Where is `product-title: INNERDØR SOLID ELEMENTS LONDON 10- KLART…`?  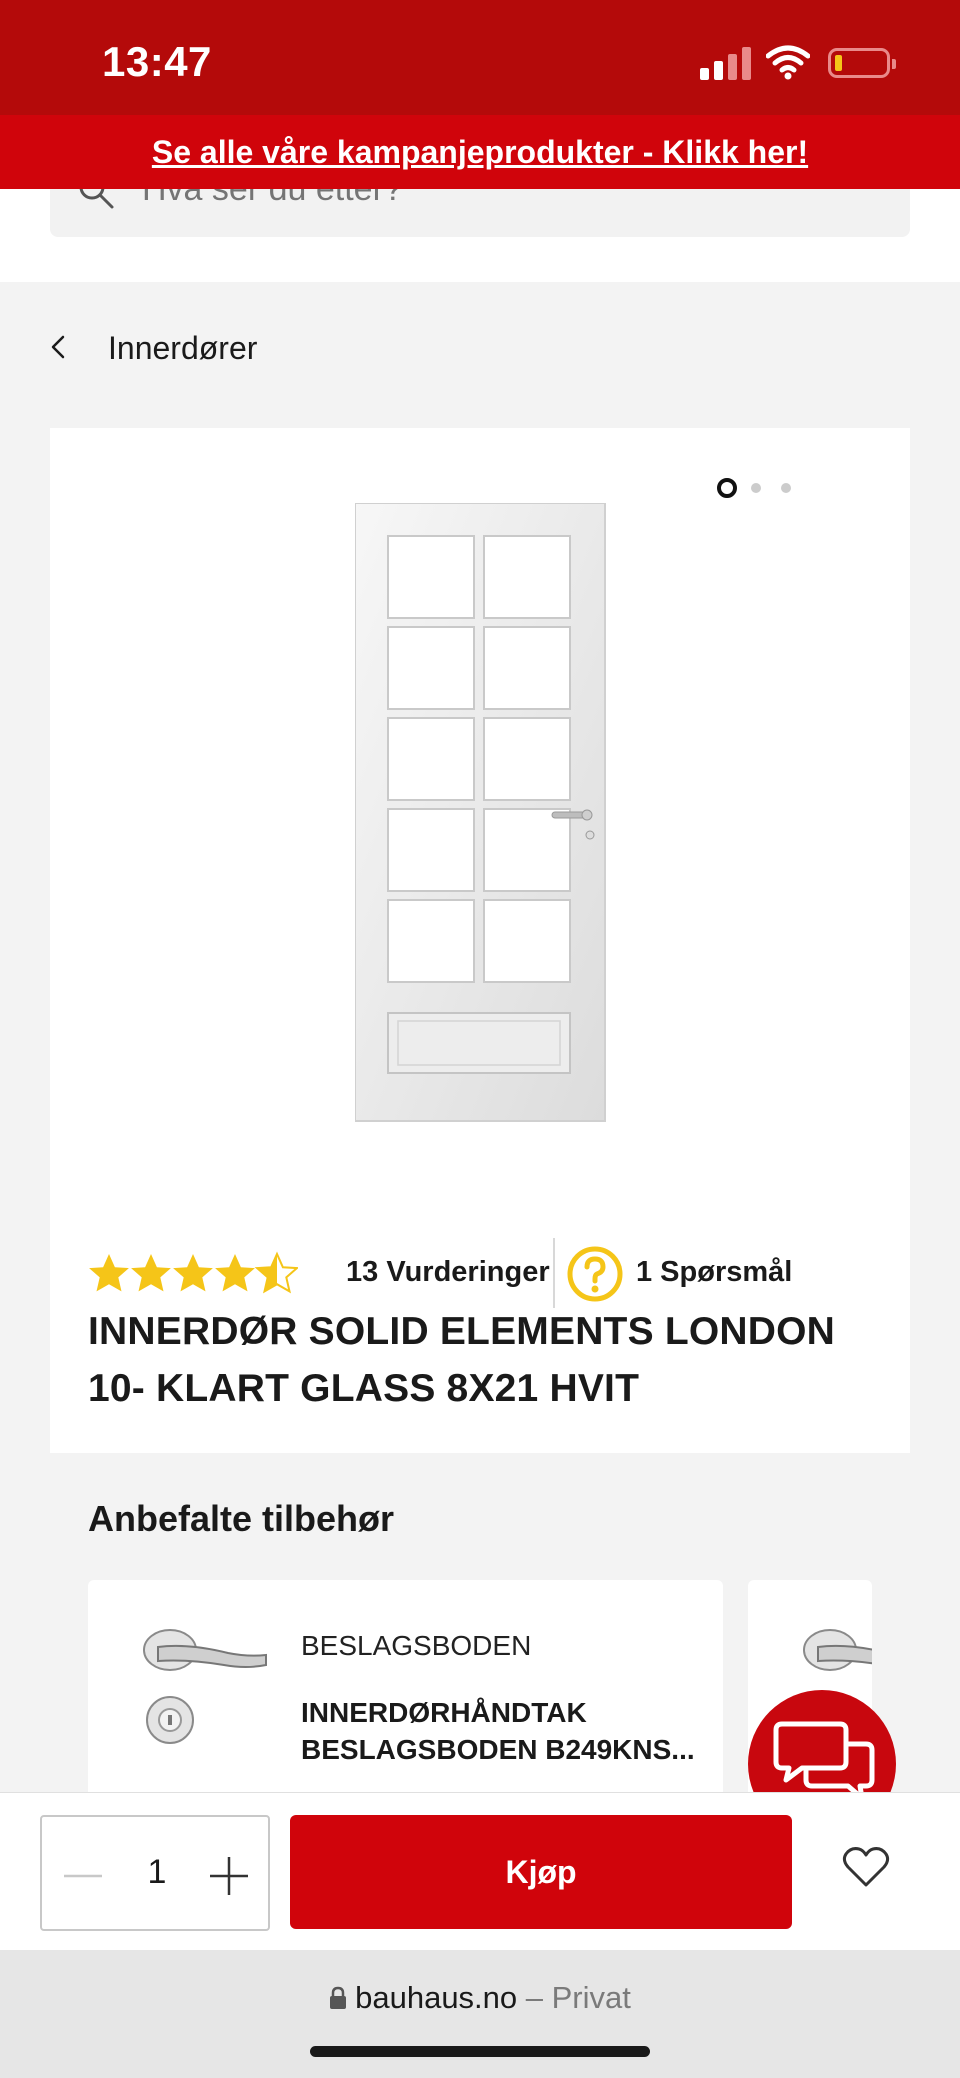
product-title: INNERDØR SOLID ELEMENTS LONDON 10- KLART… is located at coordinates (462, 1360).